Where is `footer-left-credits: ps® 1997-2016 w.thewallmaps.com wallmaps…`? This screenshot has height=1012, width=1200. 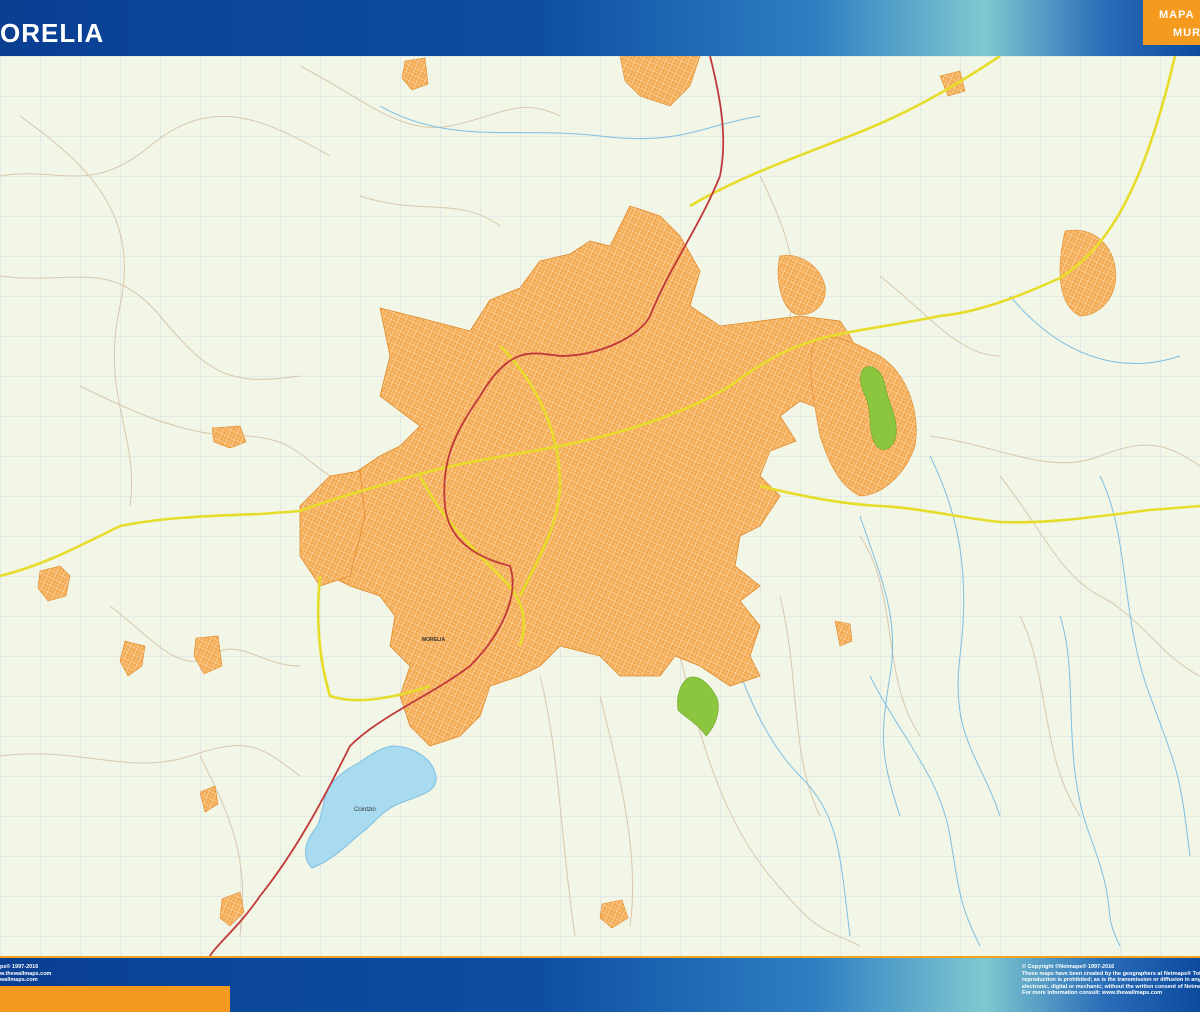 footer-left-credits: ps® 1997-2016 w.thewallmaps.com wallmaps… is located at coordinates (25, 974).